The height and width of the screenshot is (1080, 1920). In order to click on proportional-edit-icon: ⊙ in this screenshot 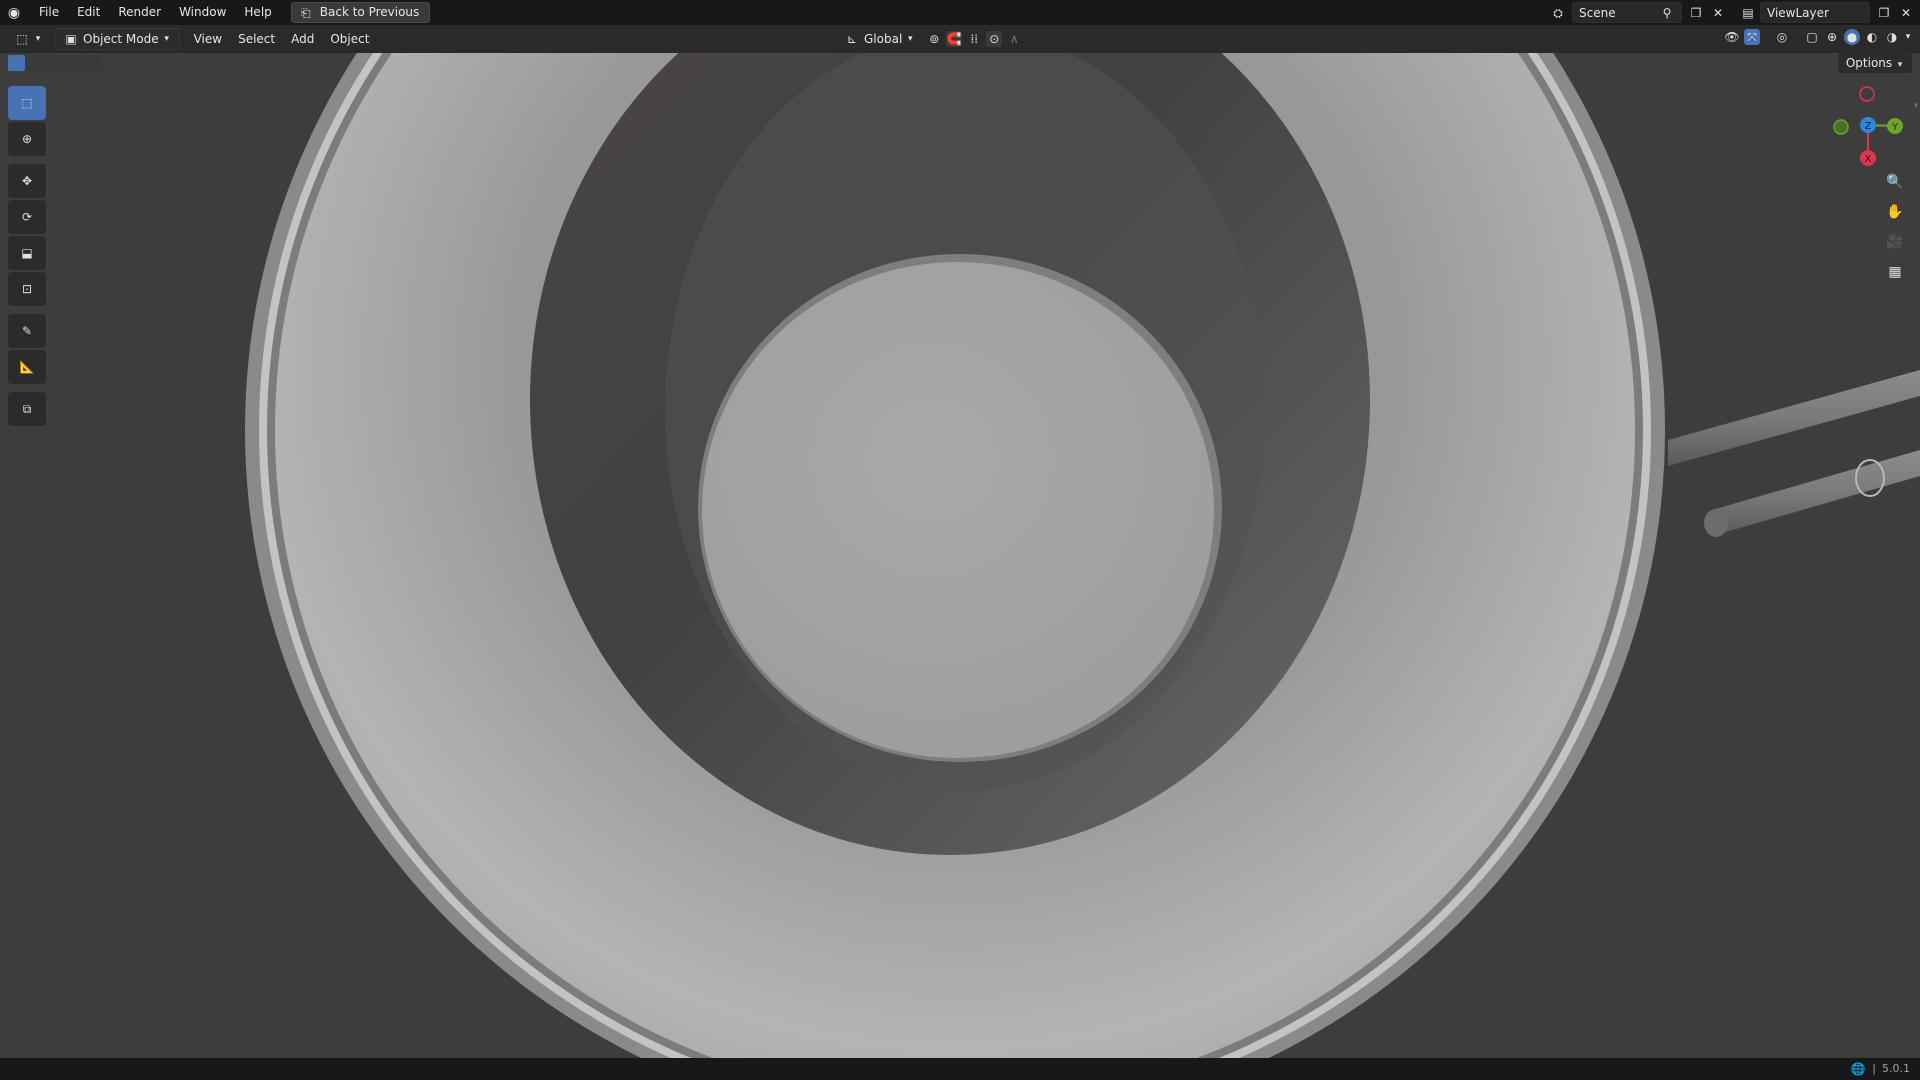, I will do `click(994, 39)`.